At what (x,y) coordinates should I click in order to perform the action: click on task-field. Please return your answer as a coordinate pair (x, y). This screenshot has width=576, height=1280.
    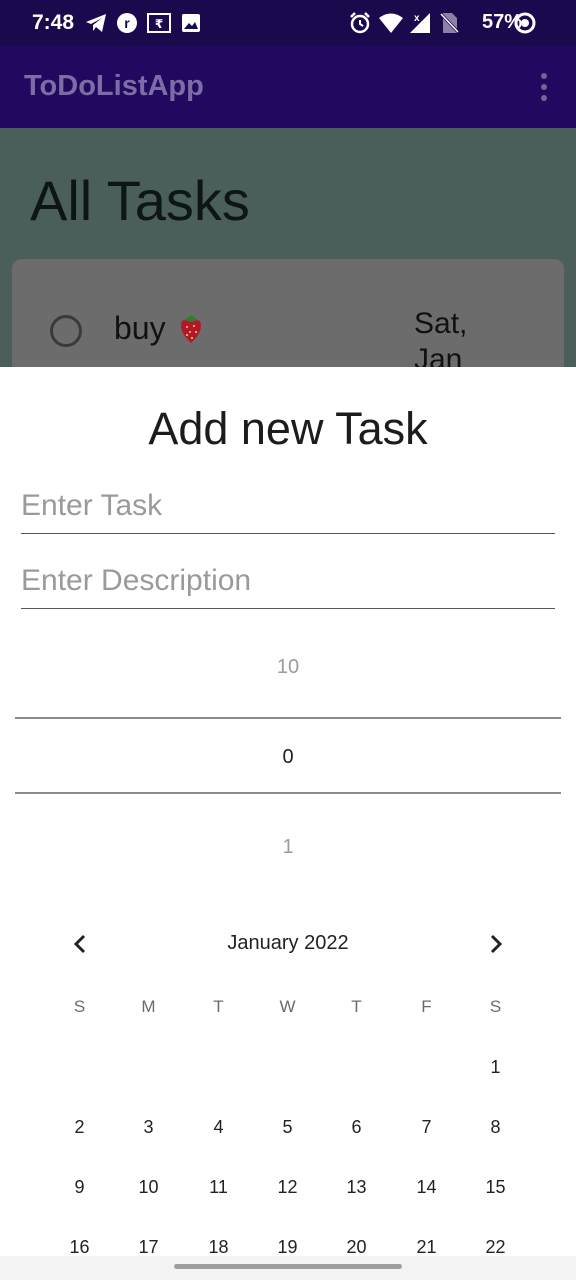
    Looking at the image, I should click on (288, 509).